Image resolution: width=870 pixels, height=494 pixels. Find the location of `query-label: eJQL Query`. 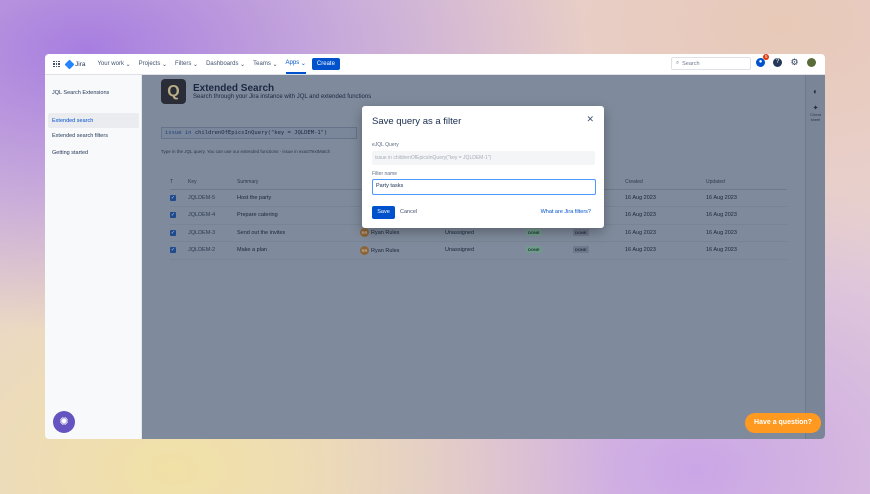

query-label: eJQL Query is located at coordinates (385, 145).